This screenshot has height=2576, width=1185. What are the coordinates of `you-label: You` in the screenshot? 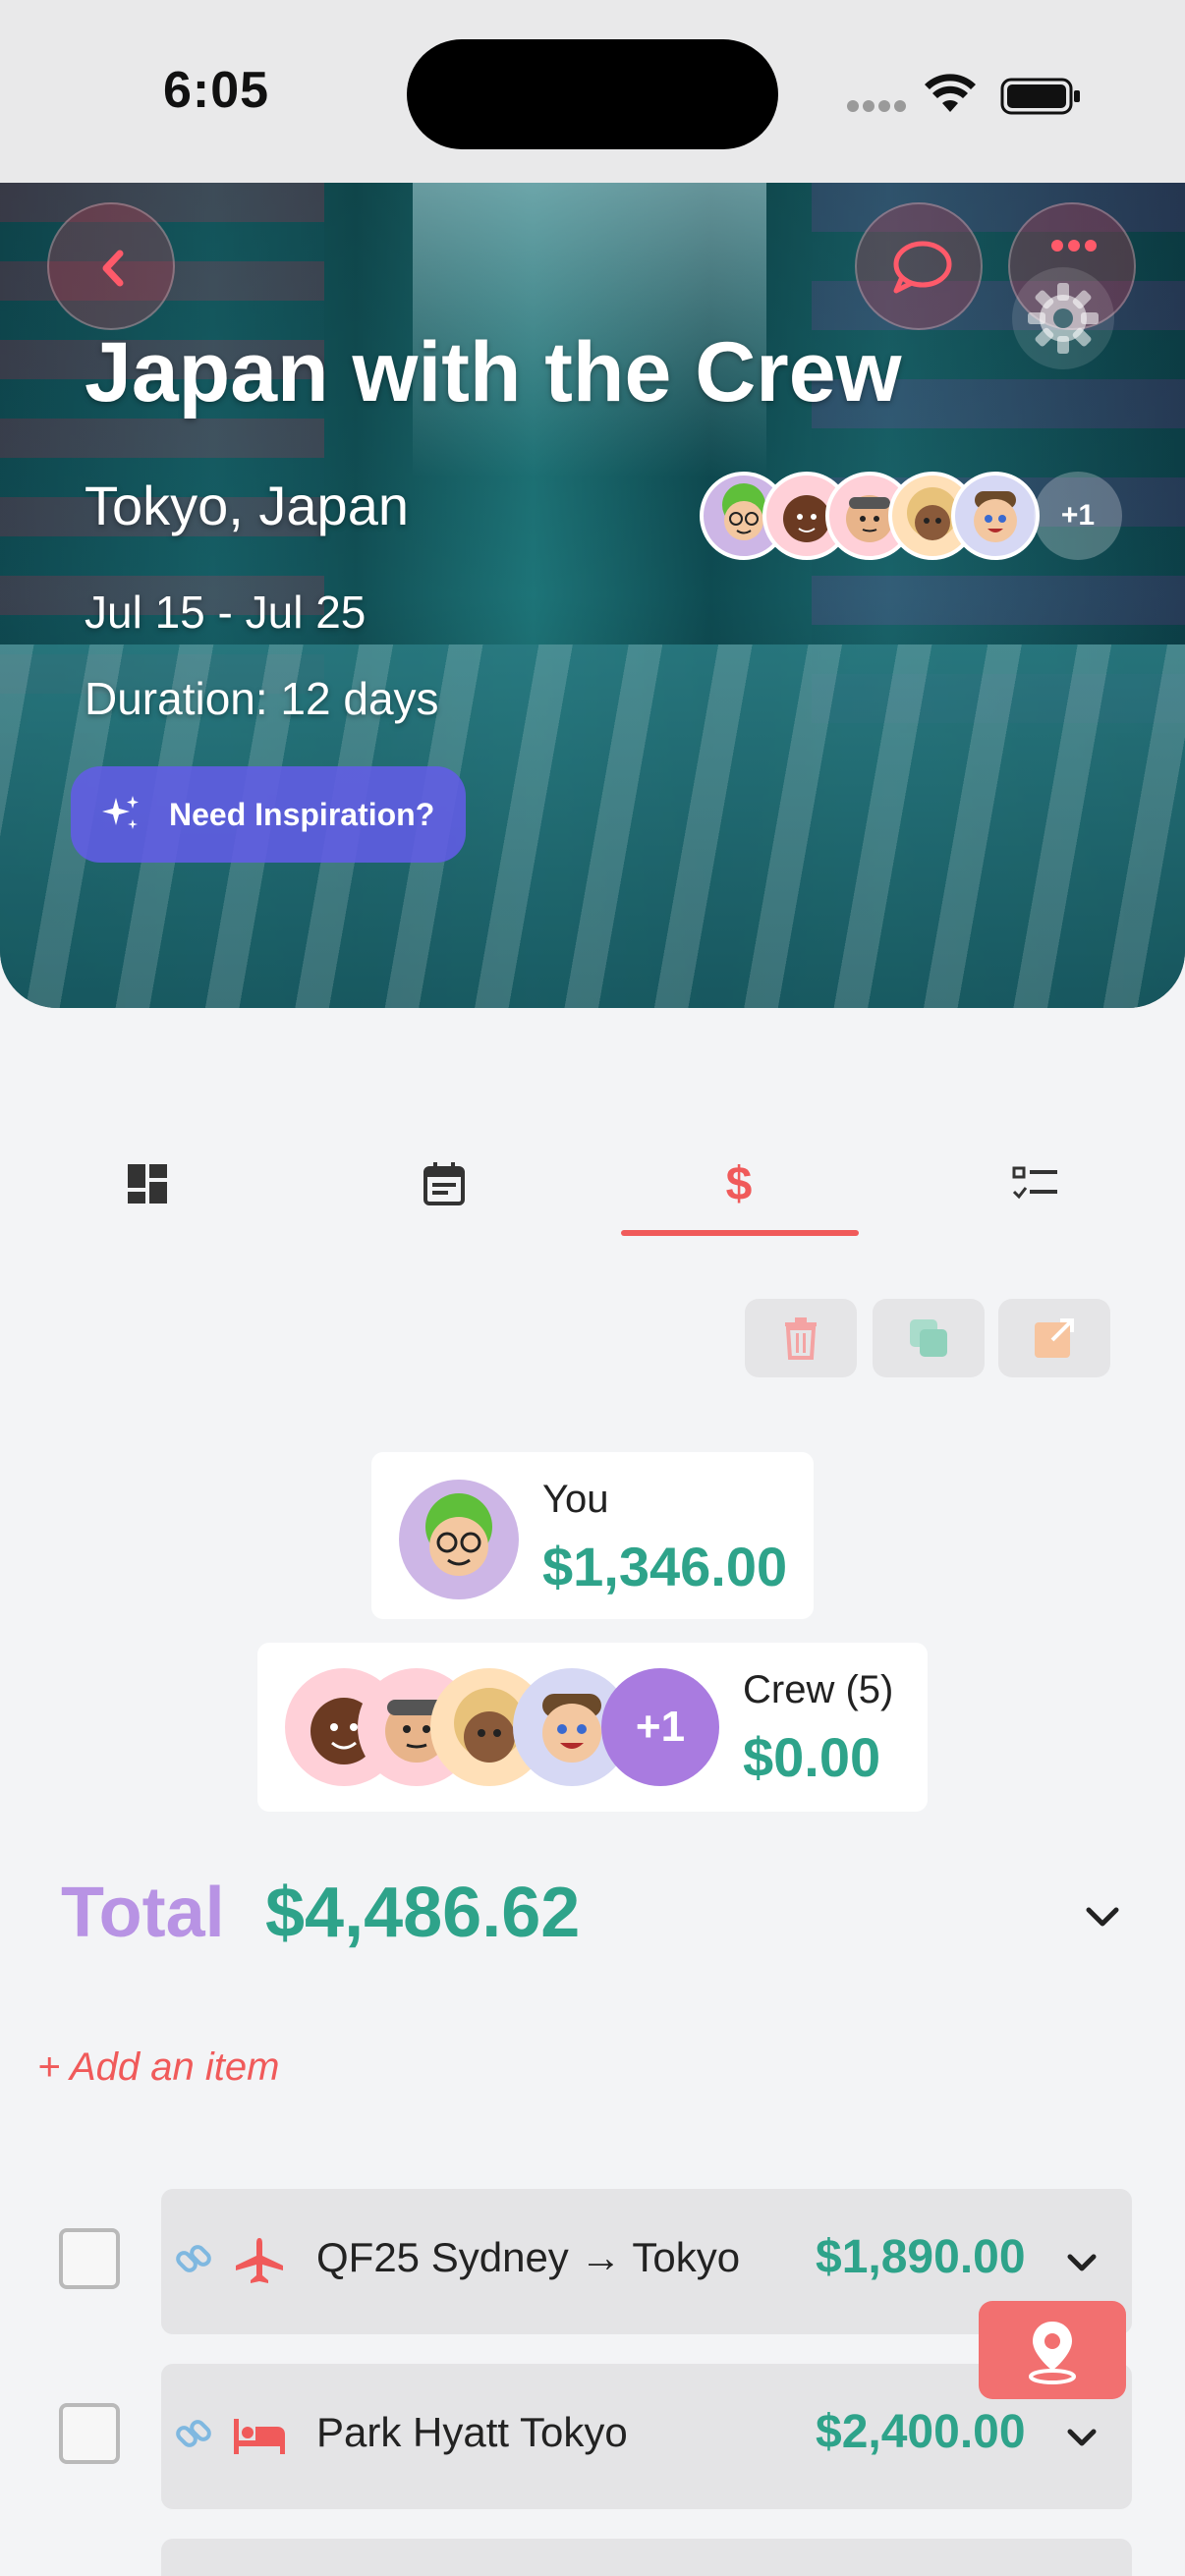 It's located at (575, 1499).